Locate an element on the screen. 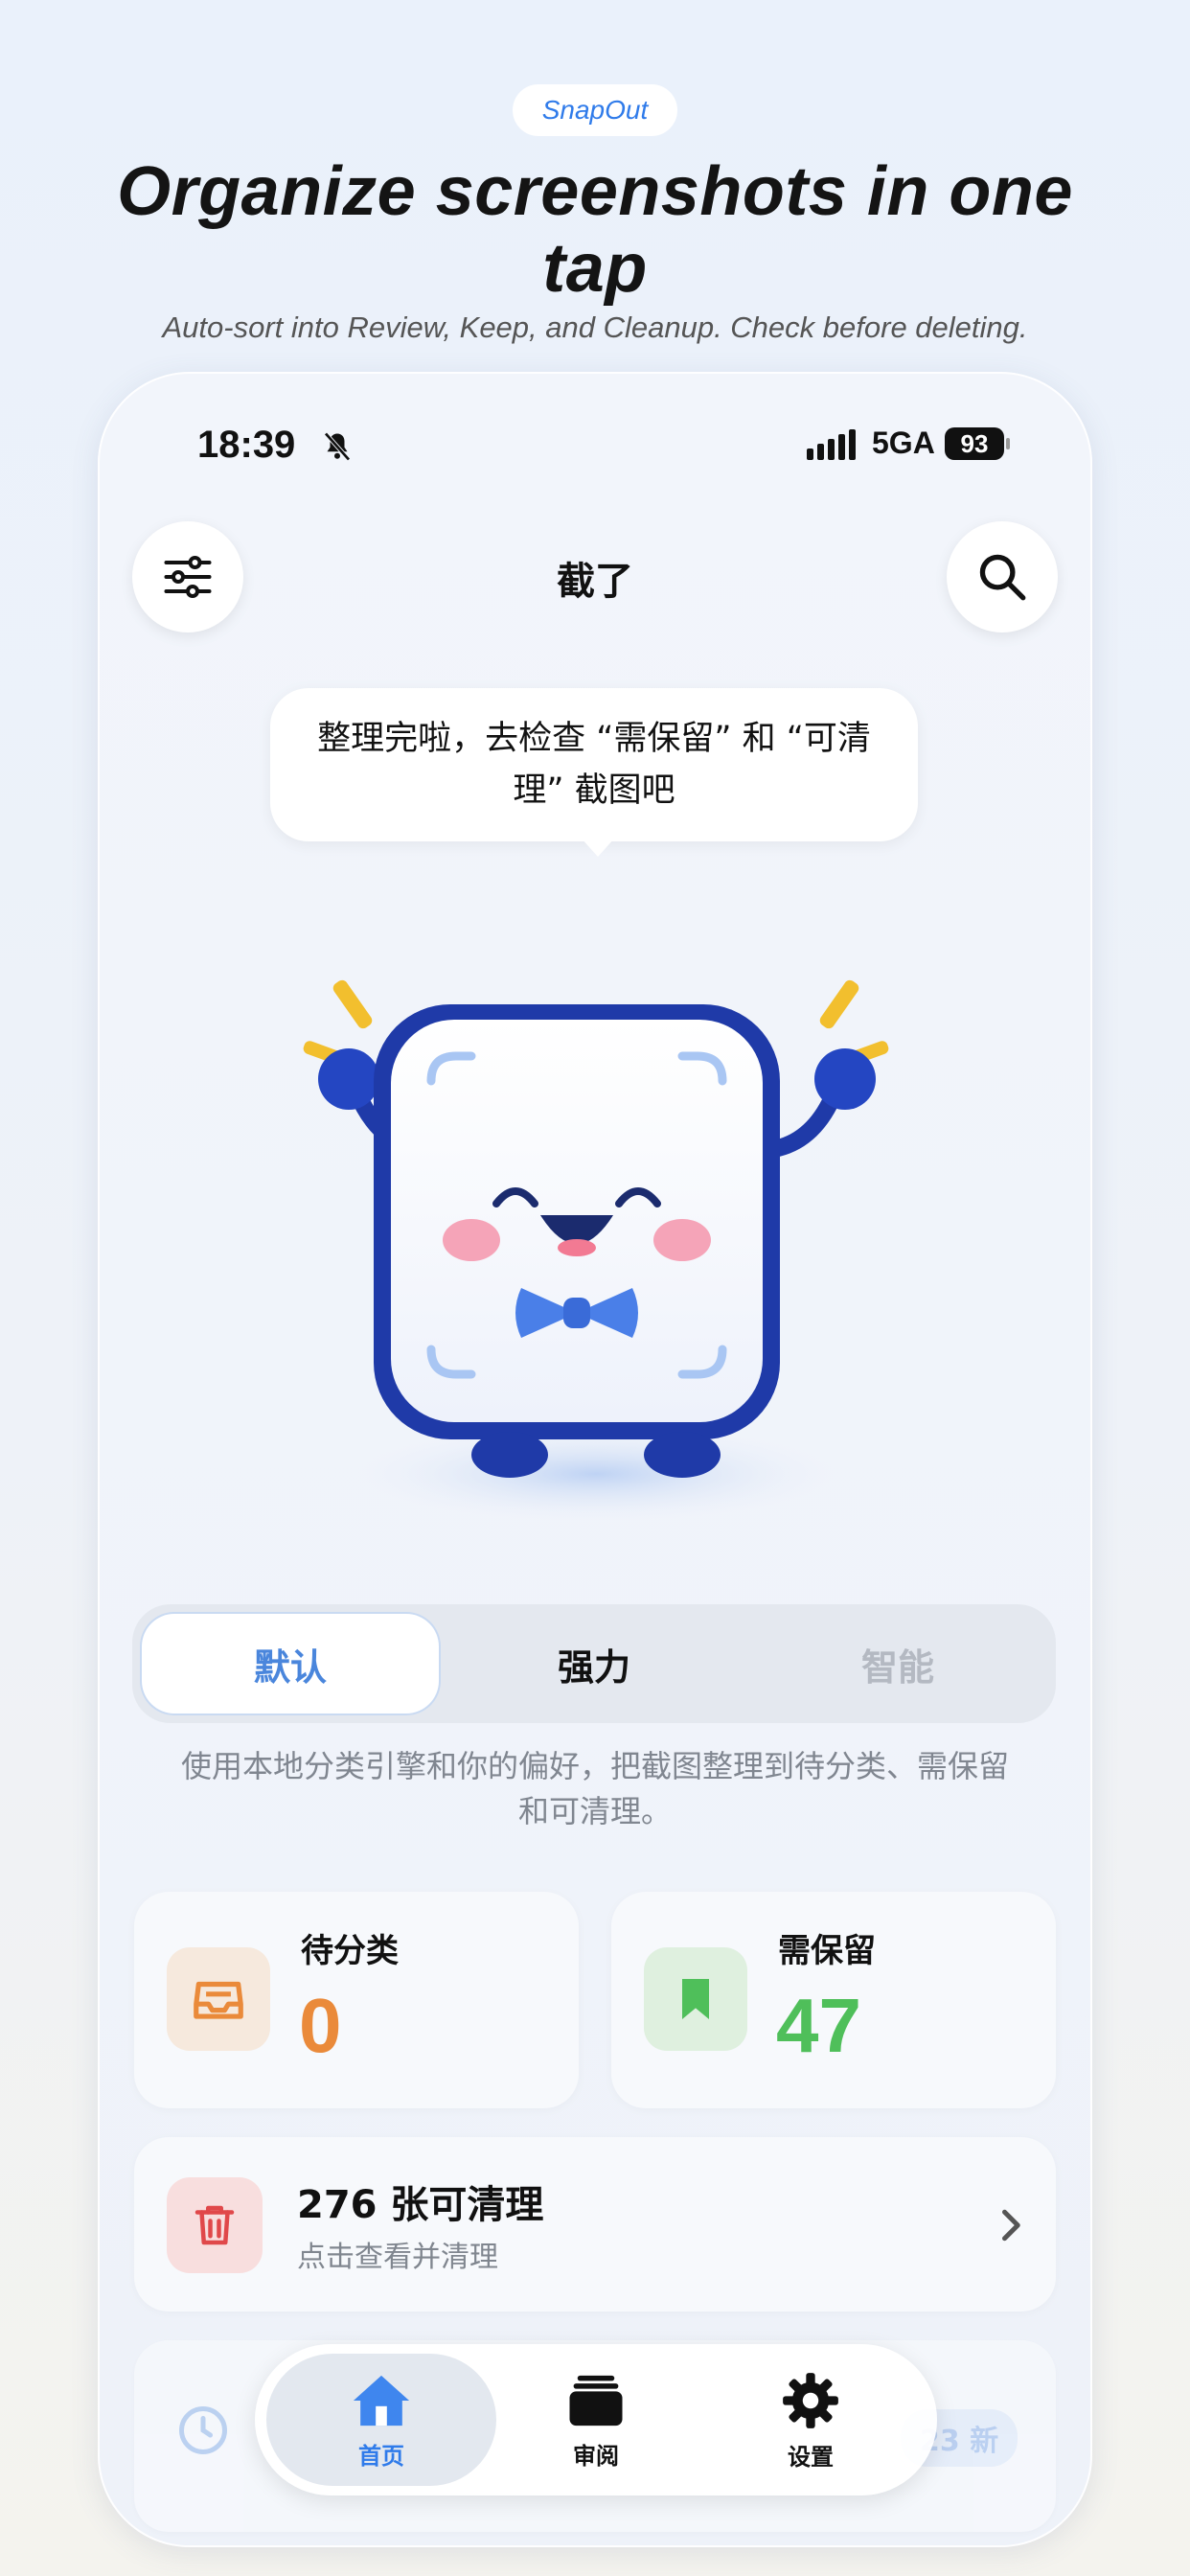 This screenshot has width=1190, height=2576. tab-bar: 首页 审阅 设置 is located at coordinates (596, 2420).